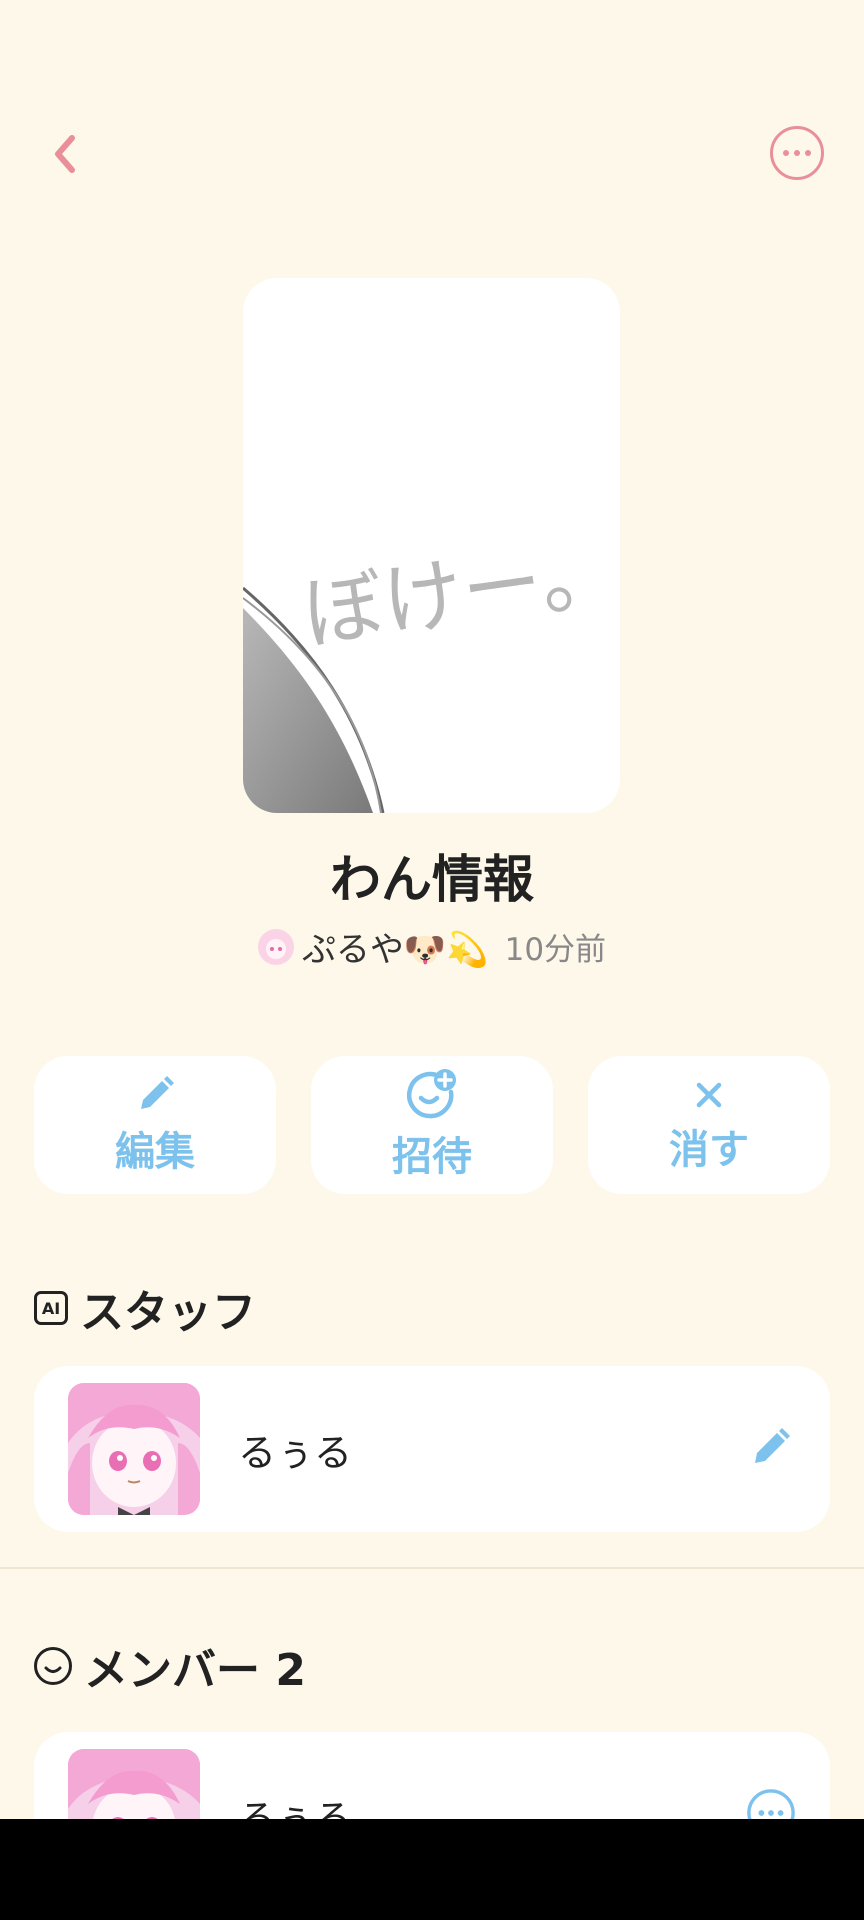 This screenshot has height=1920, width=864. What do you see at coordinates (797, 153) in the screenshot?
I see `more-options-button` at bounding box center [797, 153].